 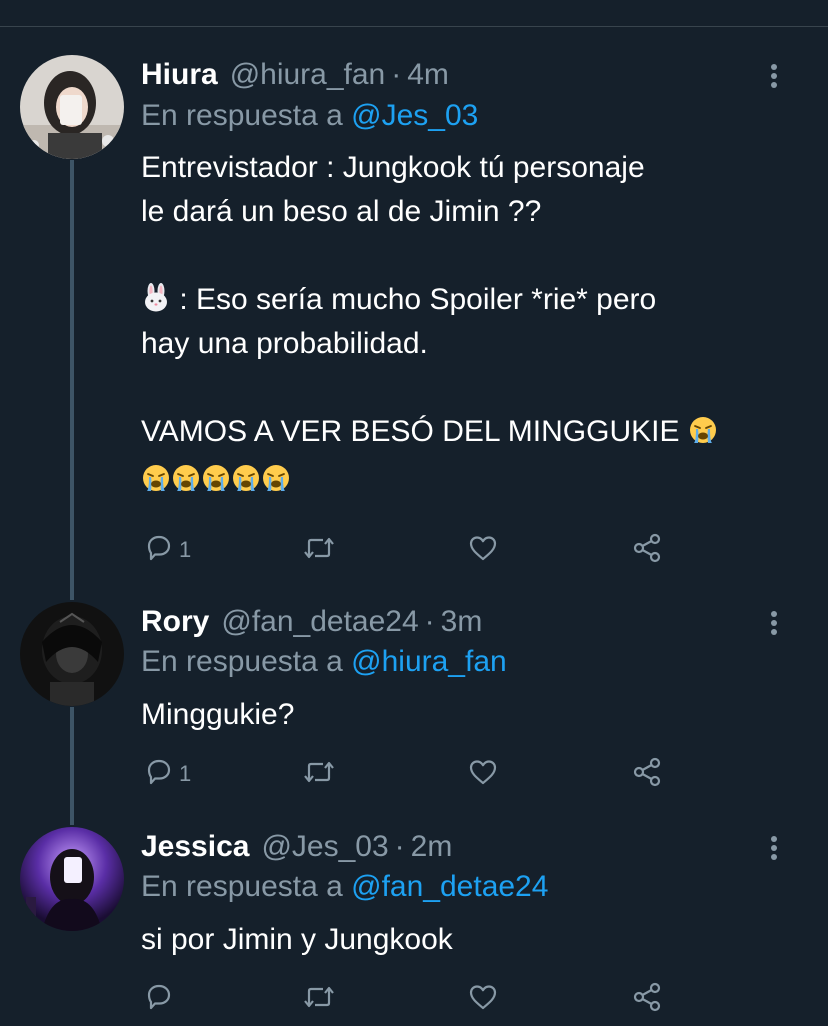 I want to click on user-handle: @fan_detae24, so click(x=319, y=621).